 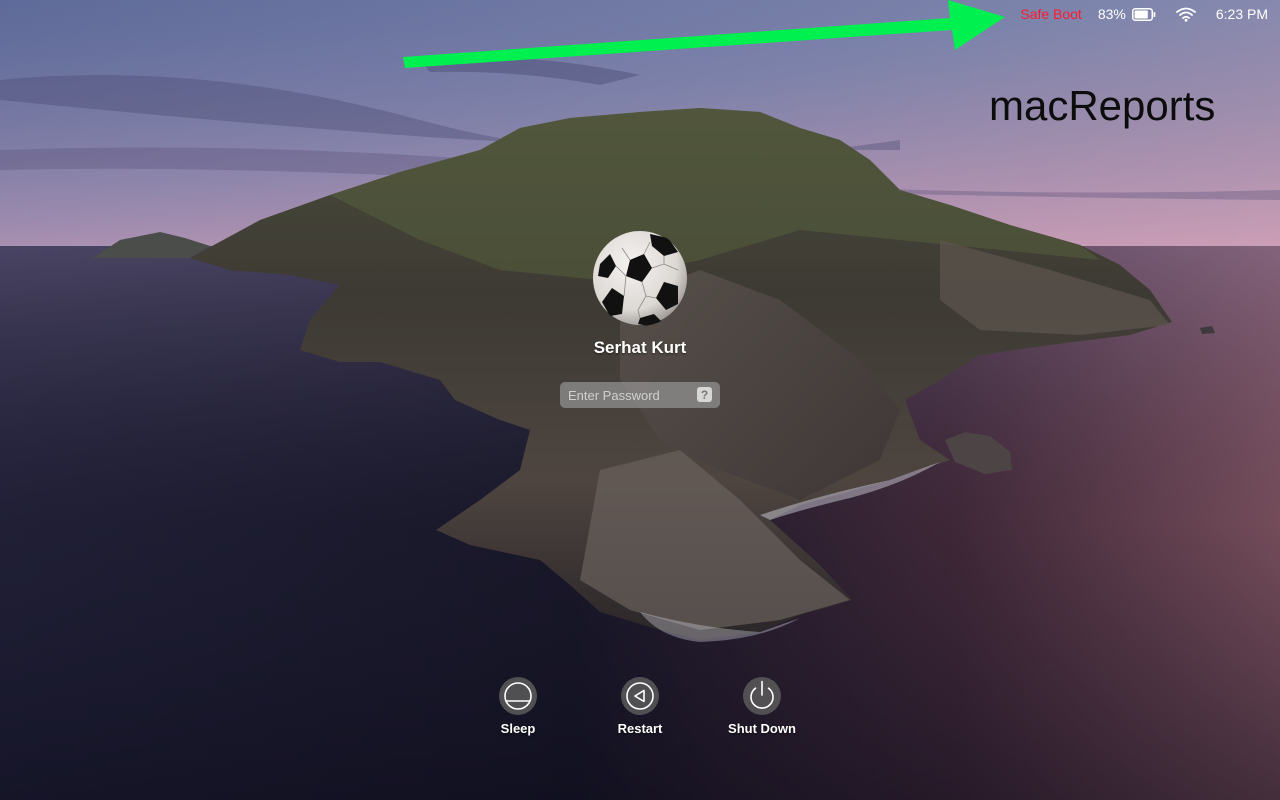 What do you see at coordinates (640, 14) in the screenshot?
I see `menu-bar: Safe Boot 83% 6:23 PM` at bounding box center [640, 14].